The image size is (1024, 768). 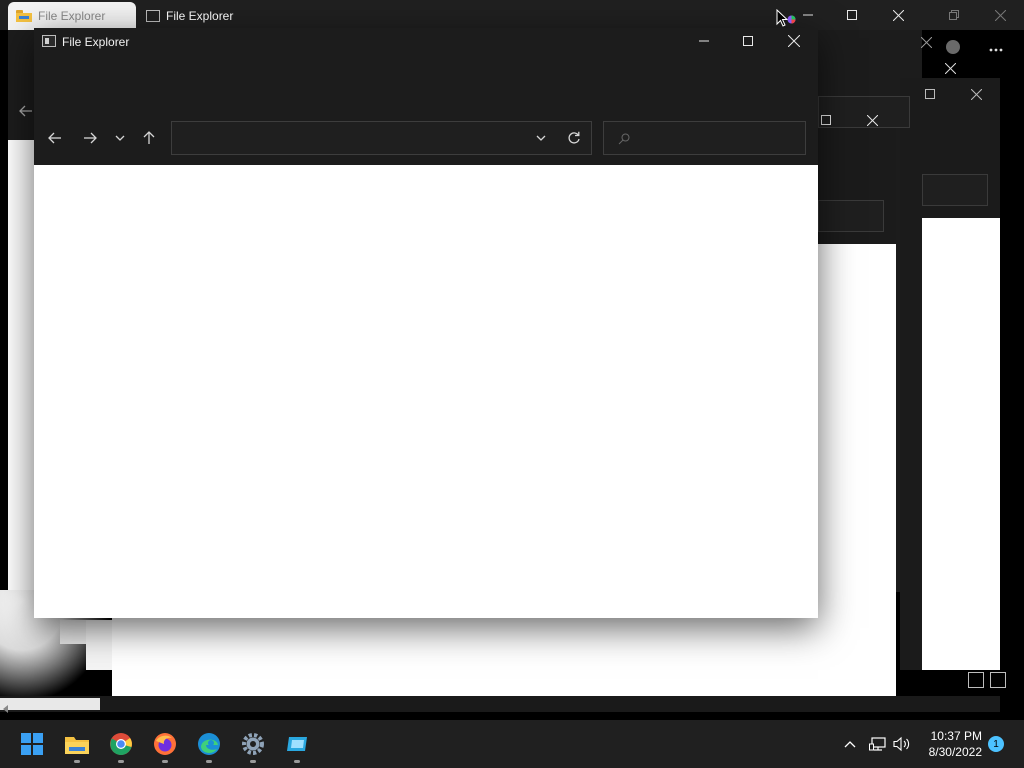 What do you see at coordinates (294, 16) in the screenshot?
I see `tab-file-explorer-active: File Explorer` at bounding box center [294, 16].